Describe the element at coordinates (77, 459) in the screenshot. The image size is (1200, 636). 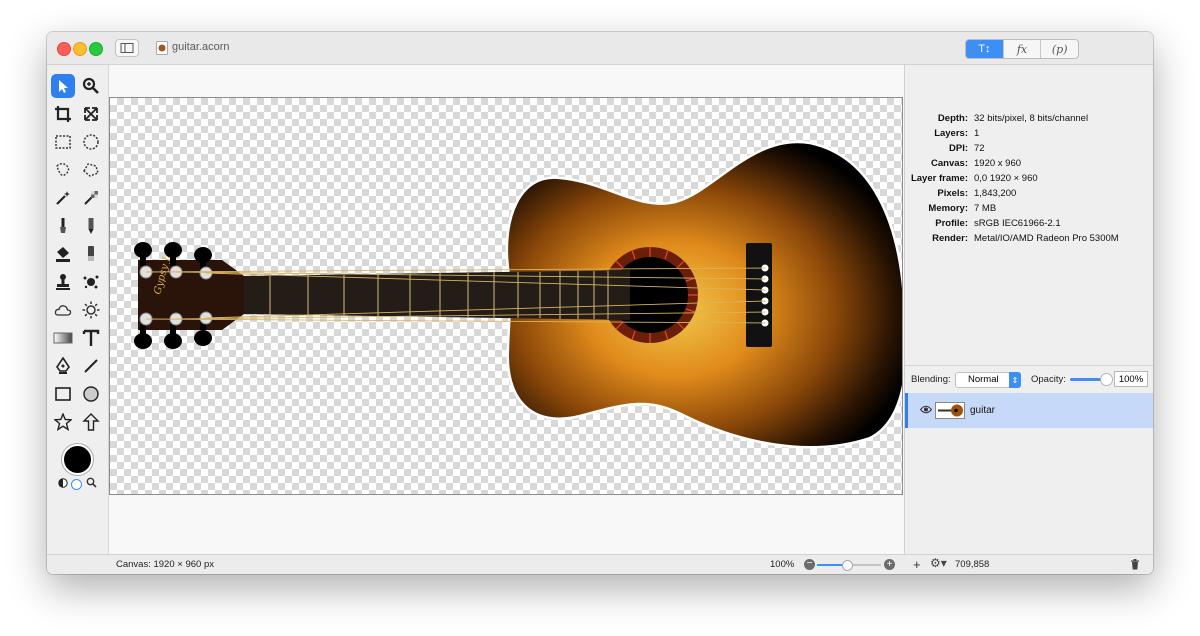
I see `foreground-color-well` at that location.